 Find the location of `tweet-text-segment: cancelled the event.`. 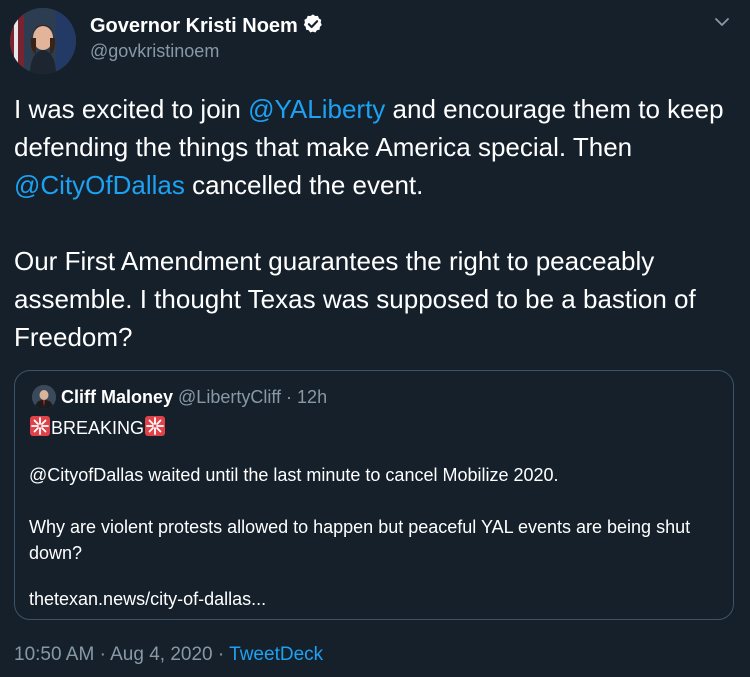

tweet-text-segment: cancelled the event. is located at coordinates (304, 185).